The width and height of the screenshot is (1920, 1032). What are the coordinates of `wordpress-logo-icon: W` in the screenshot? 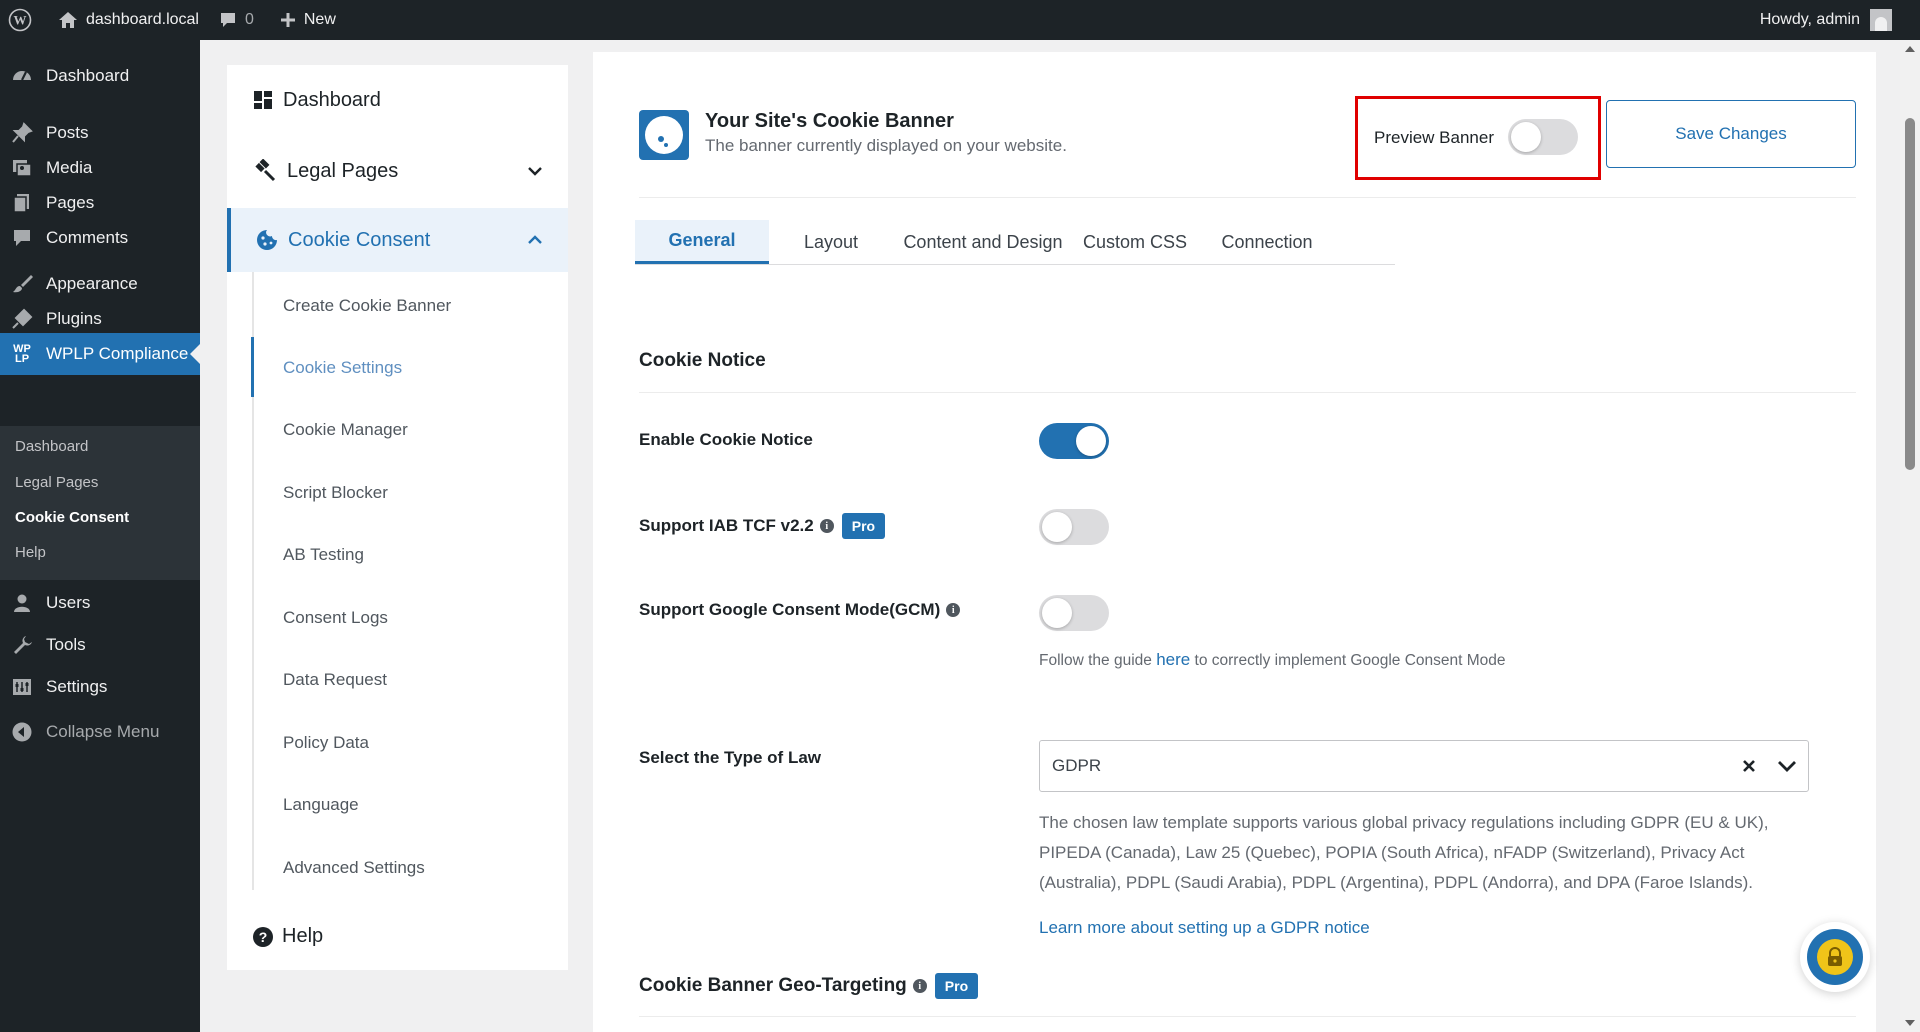 It's located at (21, 20).